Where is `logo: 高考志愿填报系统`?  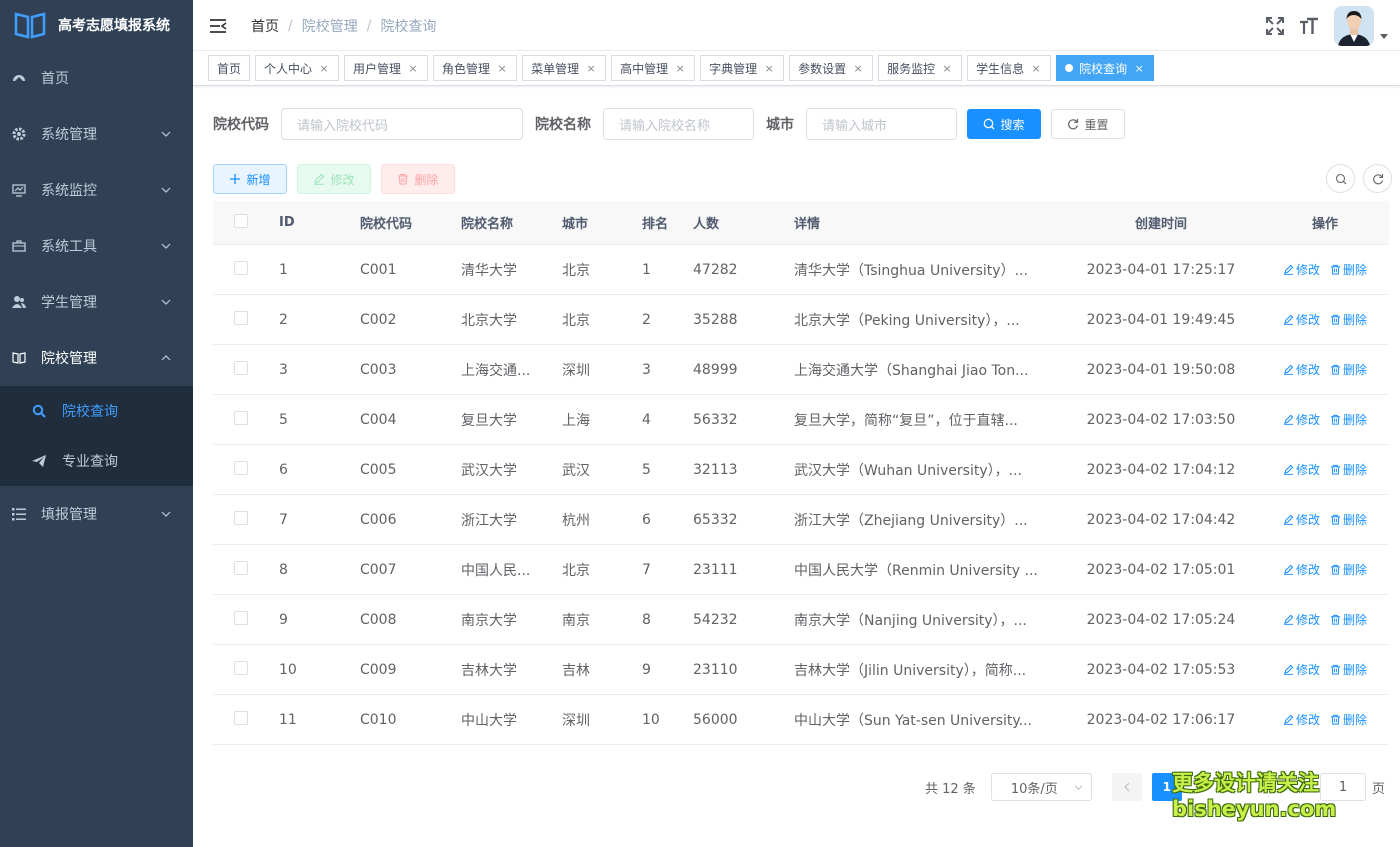 logo: 高考志愿填报系统 is located at coordinates (96, 25).